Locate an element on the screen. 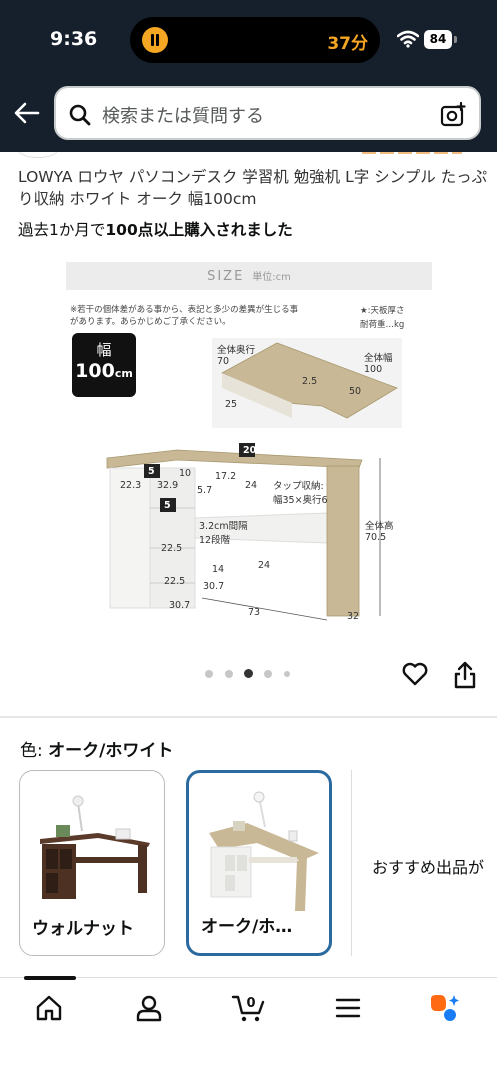 Image resolution: width=497 pixels, height=1080 pixels. dim-14: 14 is located at coordinates (218, 569).